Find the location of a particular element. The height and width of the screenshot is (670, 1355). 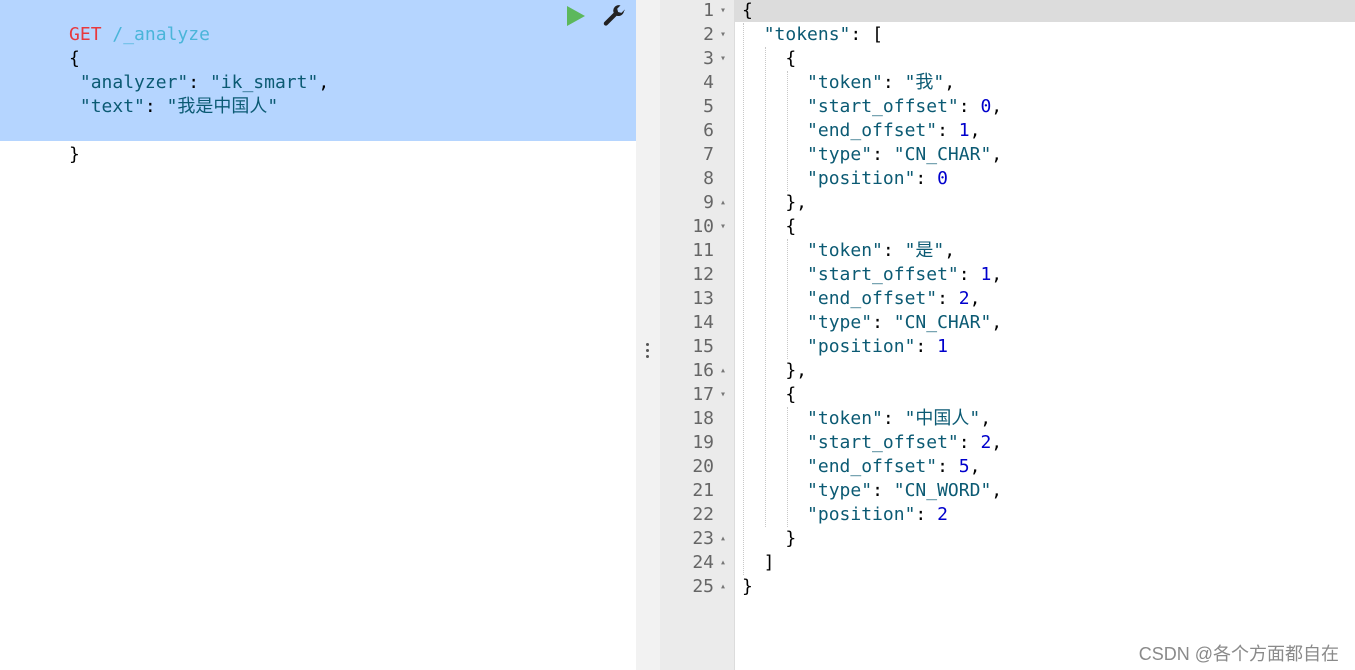

line-number: 14 is located at coordinates (703, 322).